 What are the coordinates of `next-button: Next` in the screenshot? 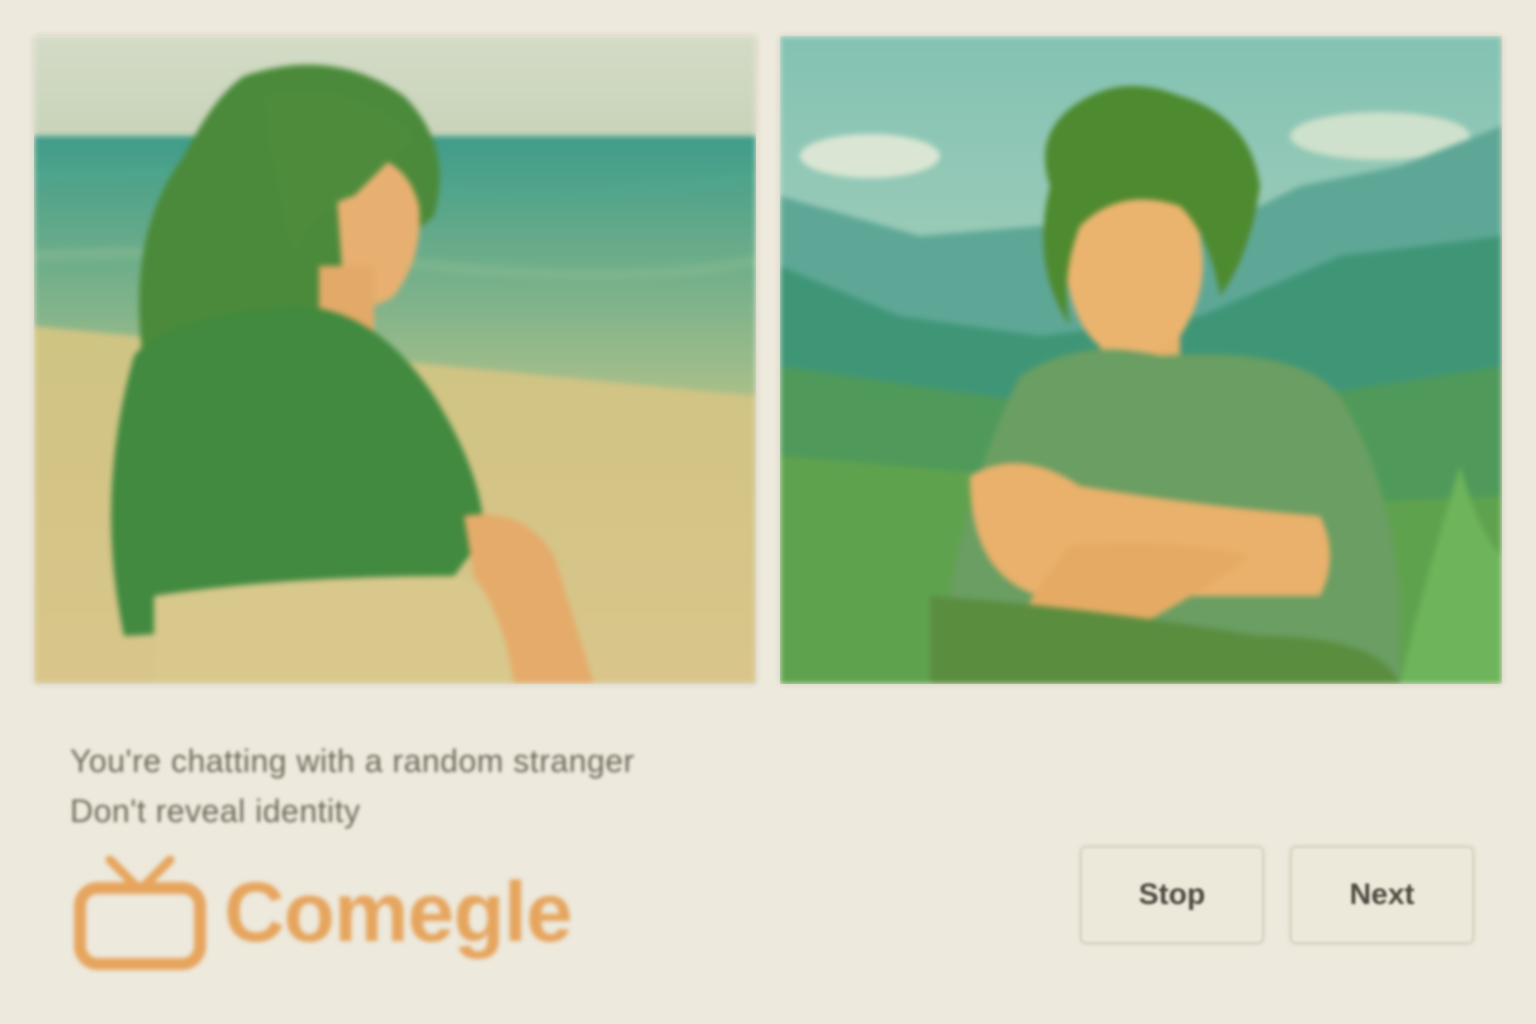 It's located at (1382, 895).